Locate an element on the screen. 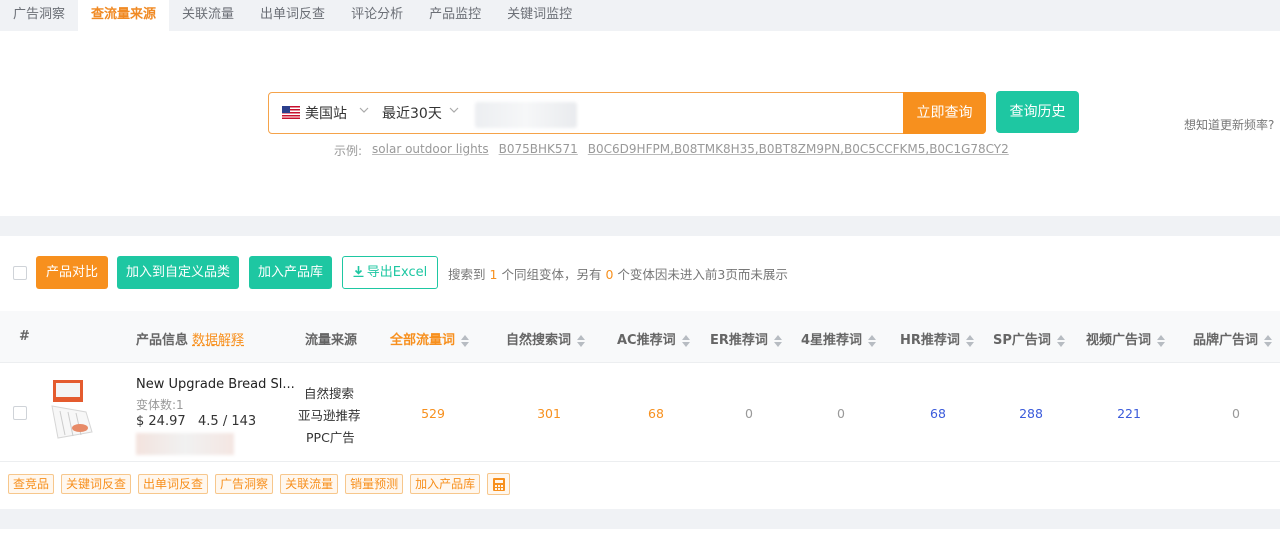 The height and width of the screenshot is (543, 1280). cell-er: 0 is located at coordinates (749, 413).